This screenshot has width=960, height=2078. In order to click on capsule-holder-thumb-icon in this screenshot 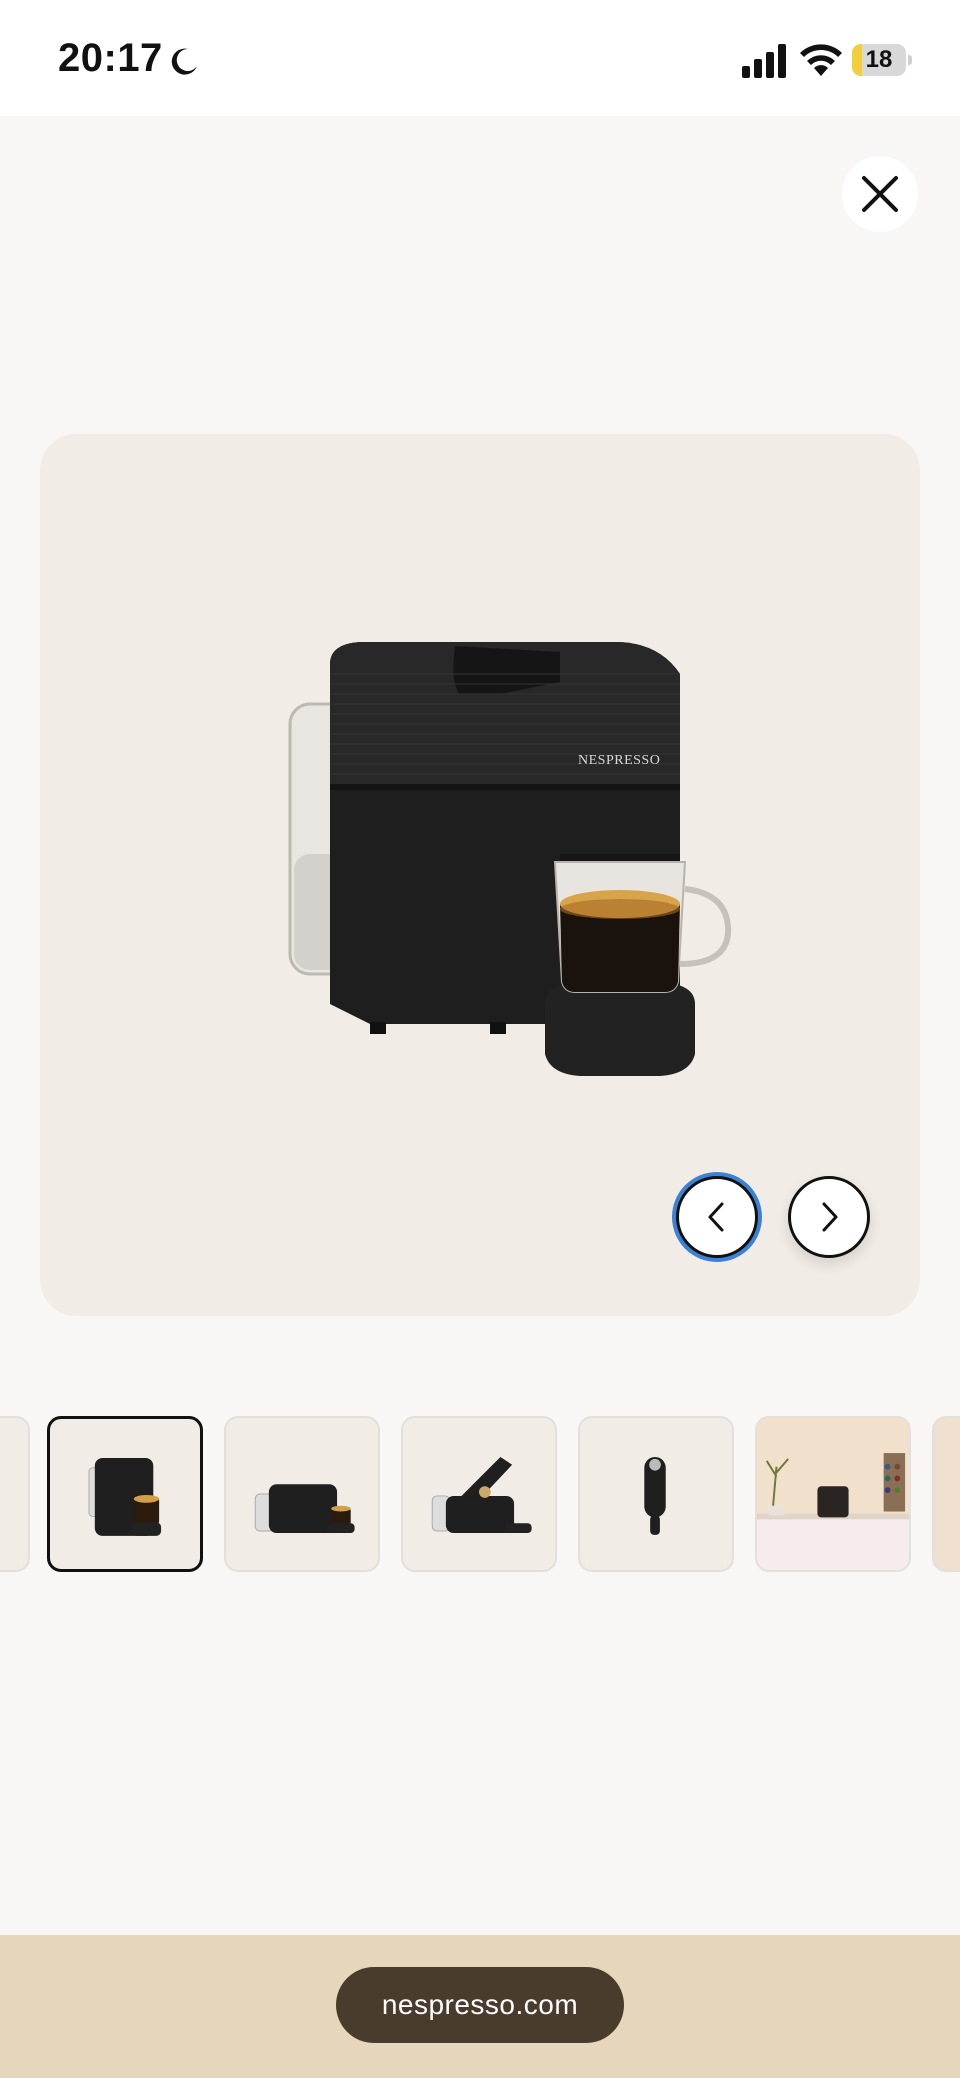, I will do `click(655, 1495)`.